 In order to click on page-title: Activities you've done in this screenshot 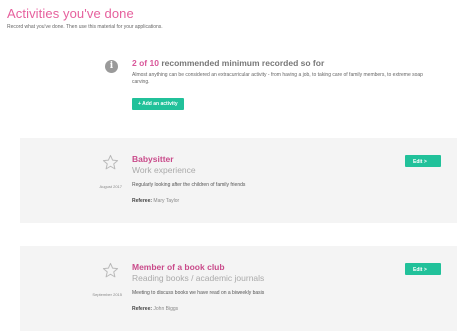, I will do `click(70, 13)`.